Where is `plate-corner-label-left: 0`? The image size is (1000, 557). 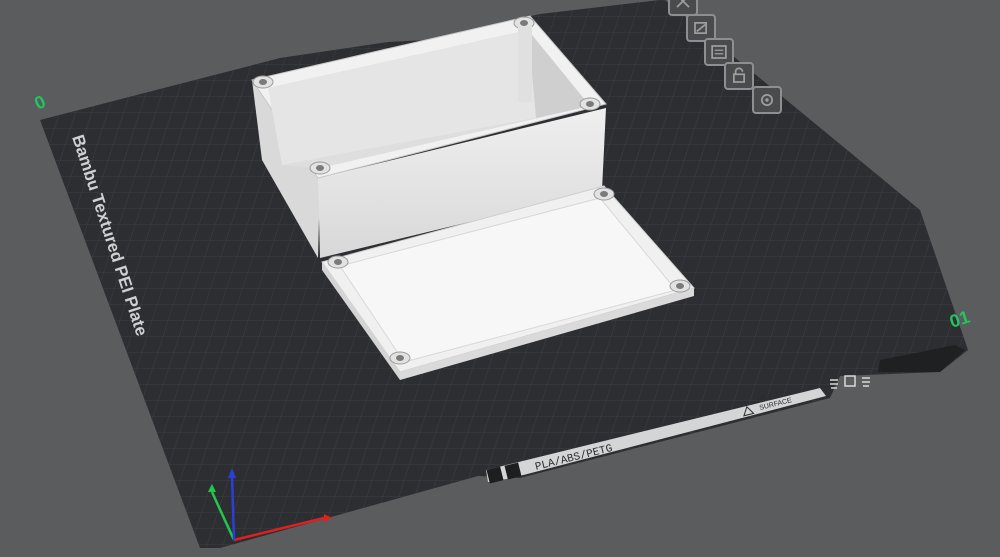
plate-corner-label-left: 0 is located at coordinates (40, 102).